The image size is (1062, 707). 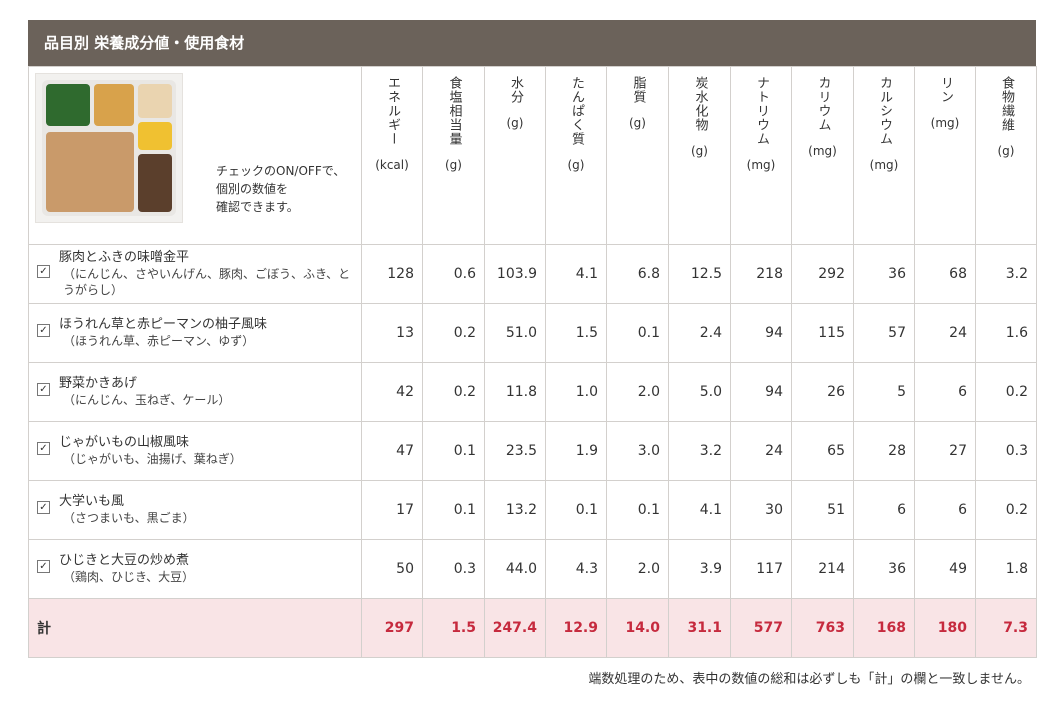 I want to click on nutrient-value: 115, so click(x=822, y=333).